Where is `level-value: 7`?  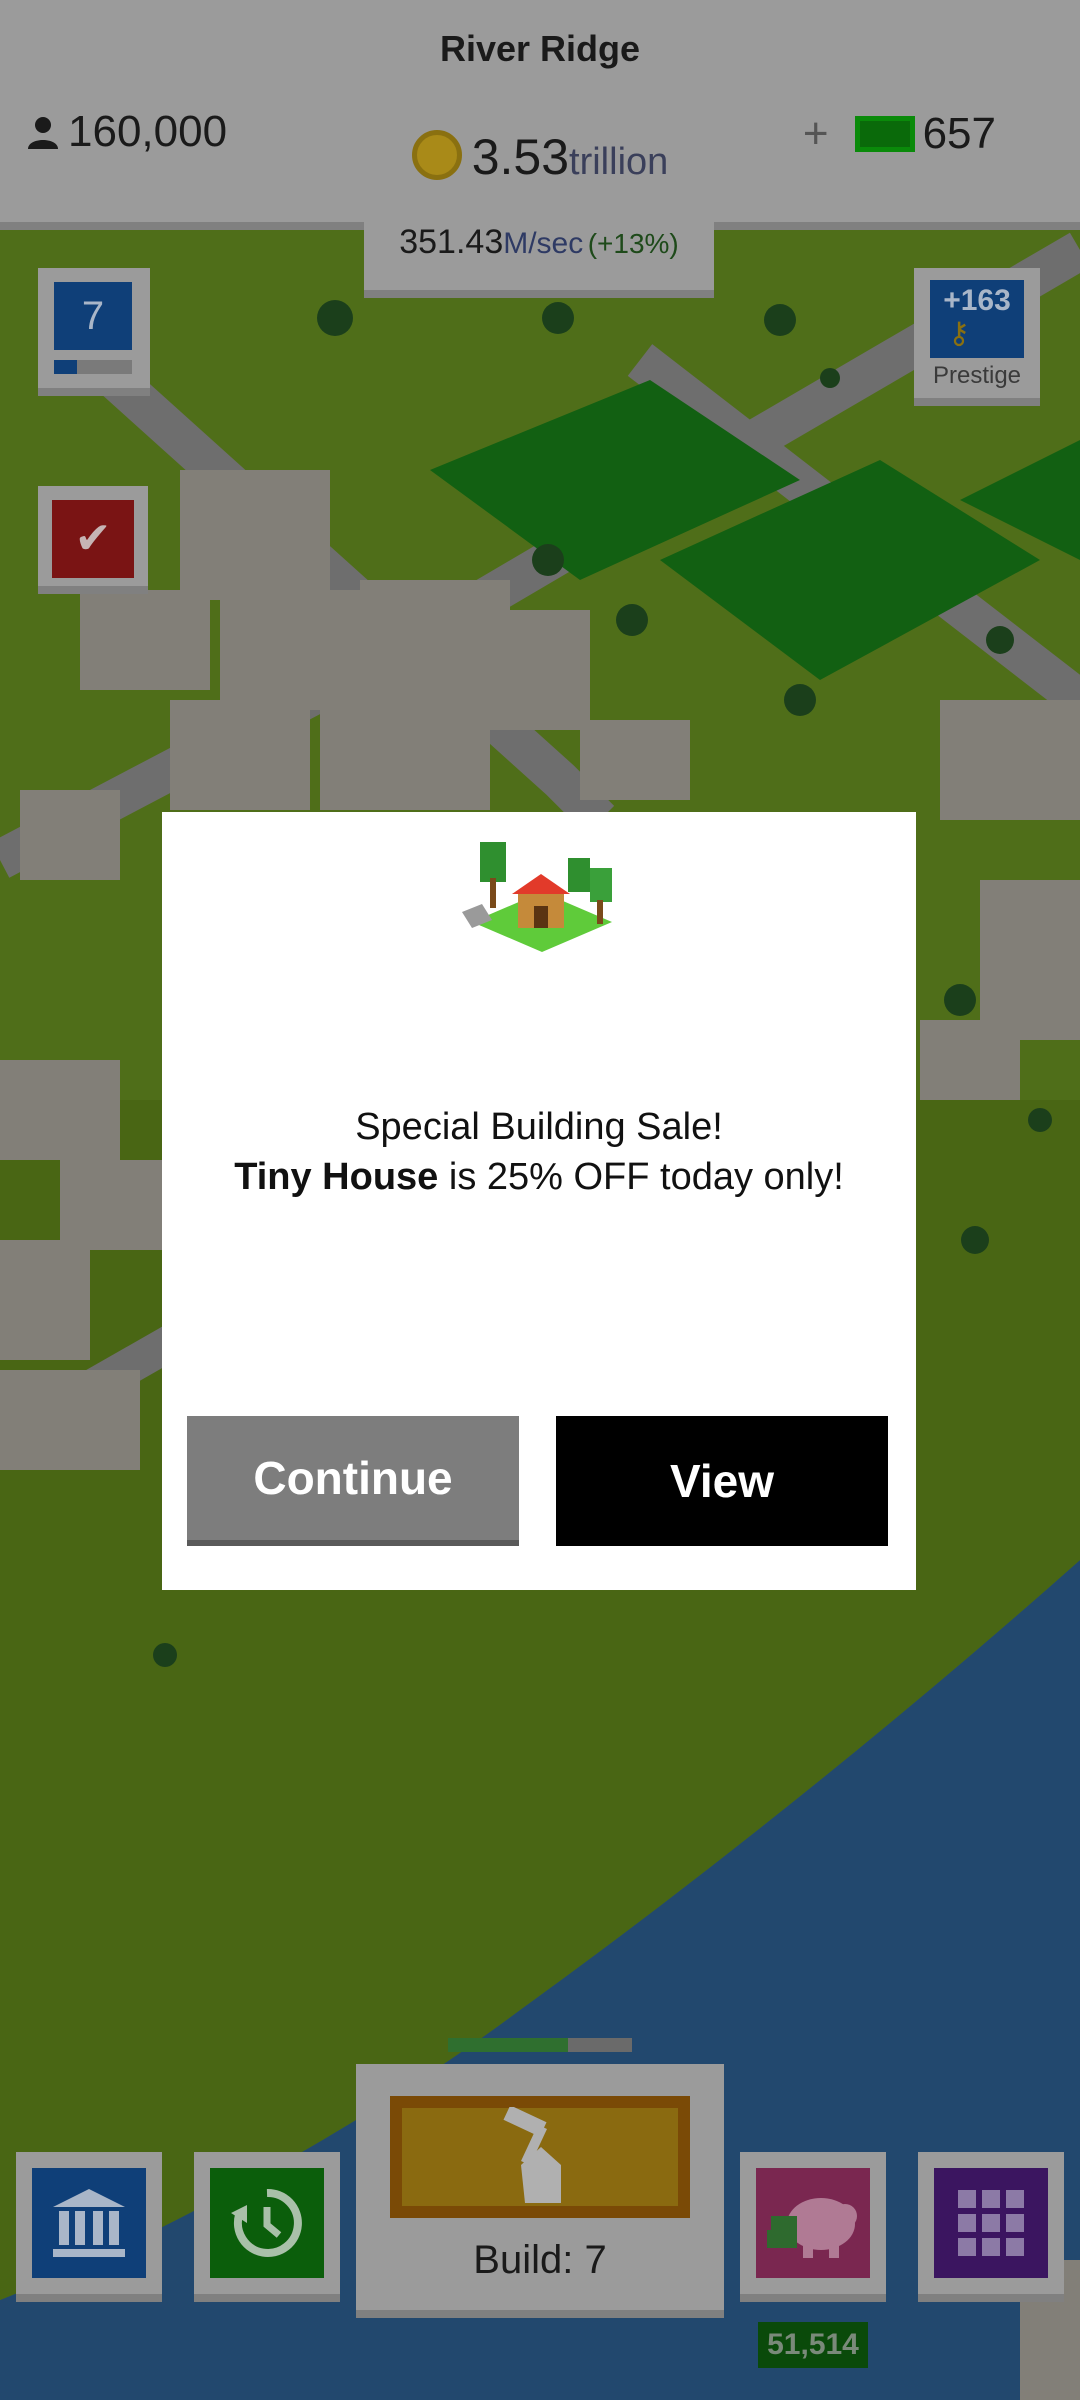
level-value: 7 is located at coordinates (93, 316).